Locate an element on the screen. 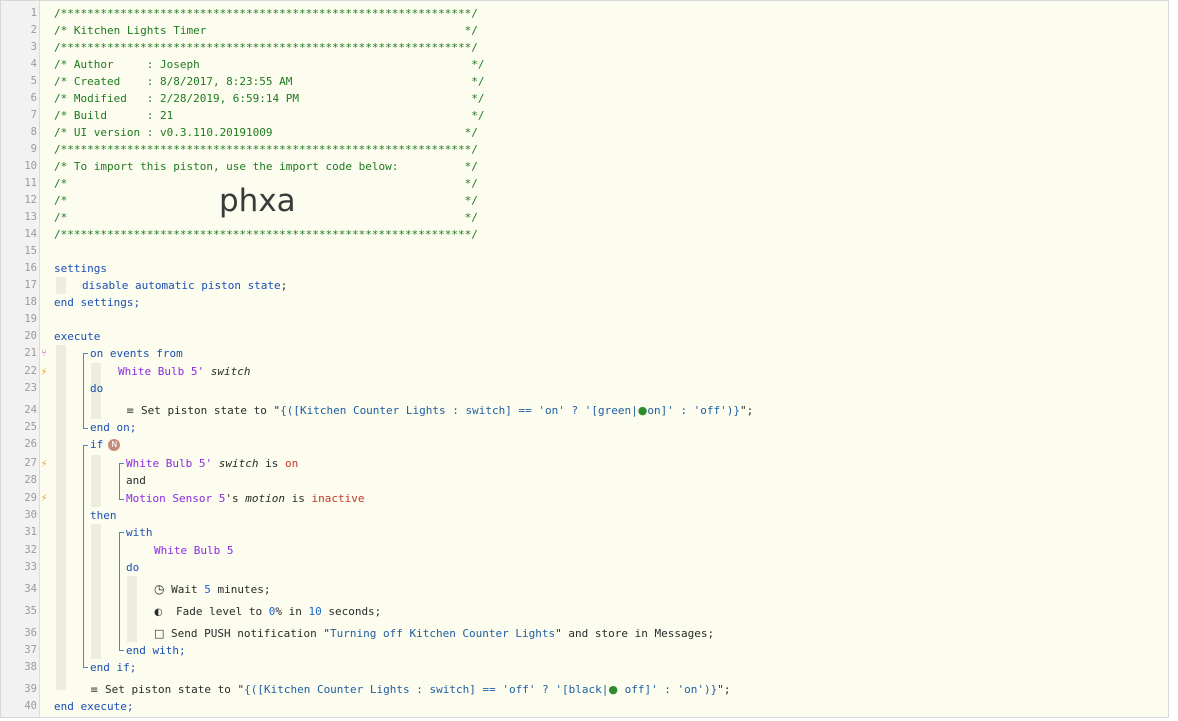 The width and height of the screenshot is (1178, 721). line-number: 22 is located at coordinates (30, 371).